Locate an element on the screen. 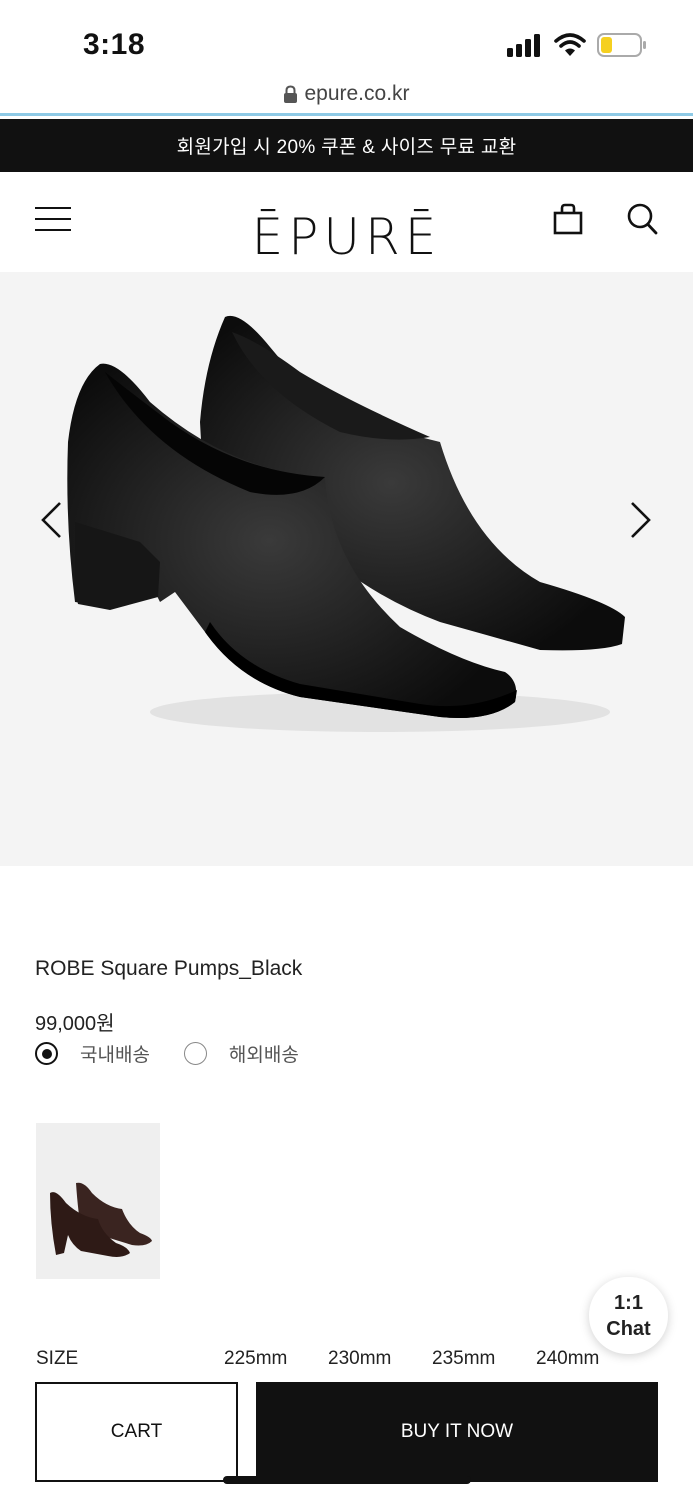  brand-logo: ĒPURĒ is located at coordinates (346, 237).